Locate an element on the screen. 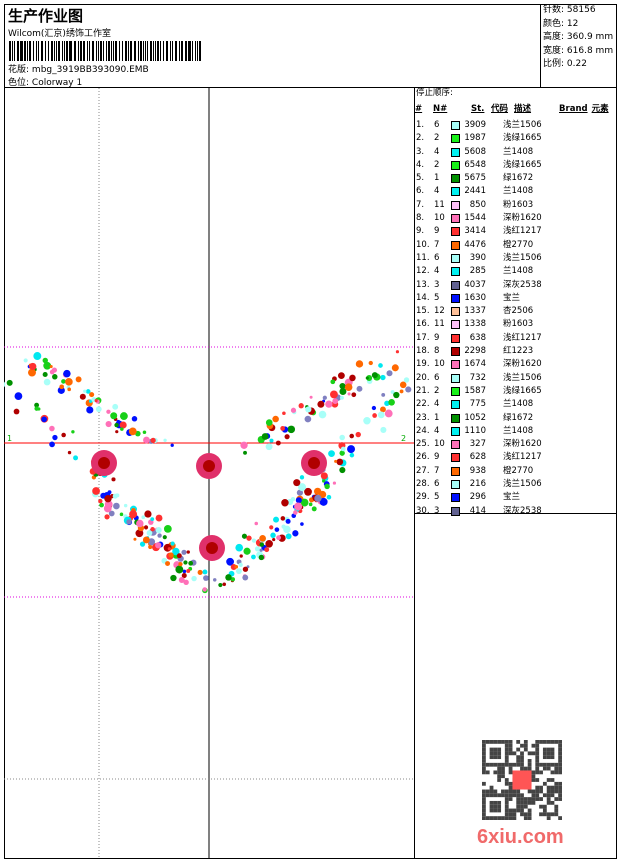 This screenshot has width=620, height=860. row-stitches: 2441 is located at coordinates (475, 191).